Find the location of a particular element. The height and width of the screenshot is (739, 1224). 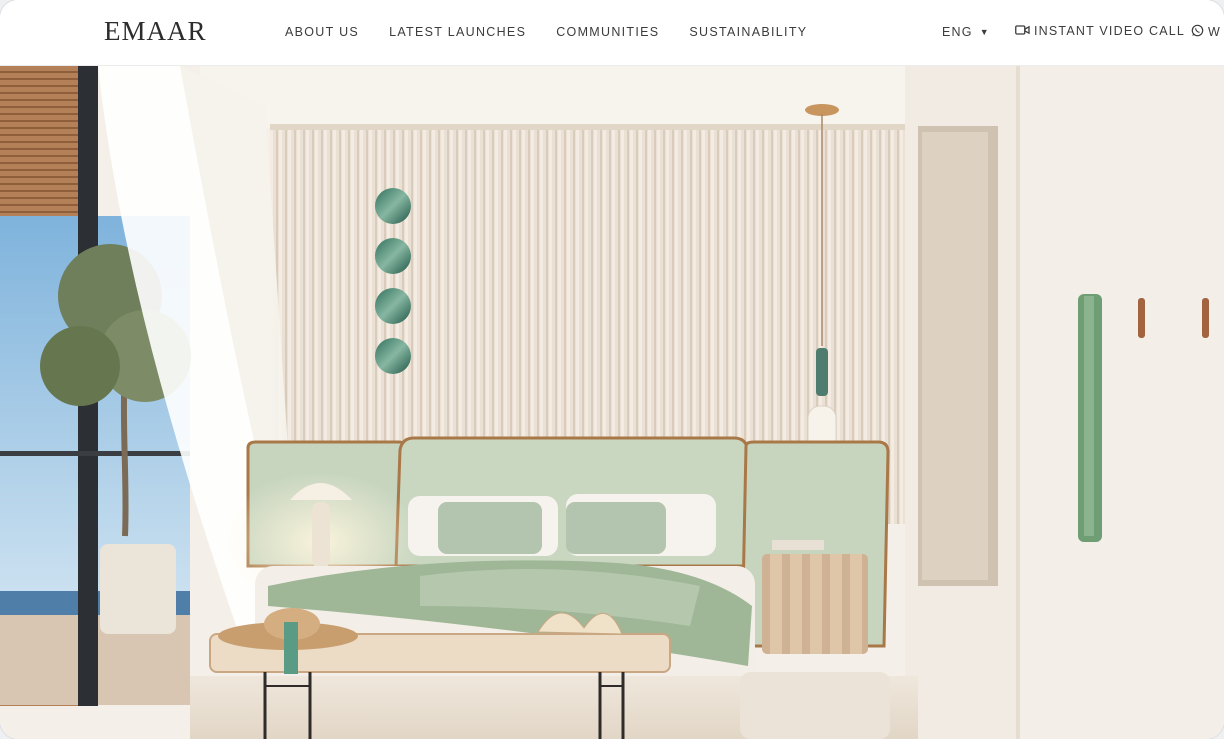

whatsapp-label: W is located at coordinates (1214, 32).